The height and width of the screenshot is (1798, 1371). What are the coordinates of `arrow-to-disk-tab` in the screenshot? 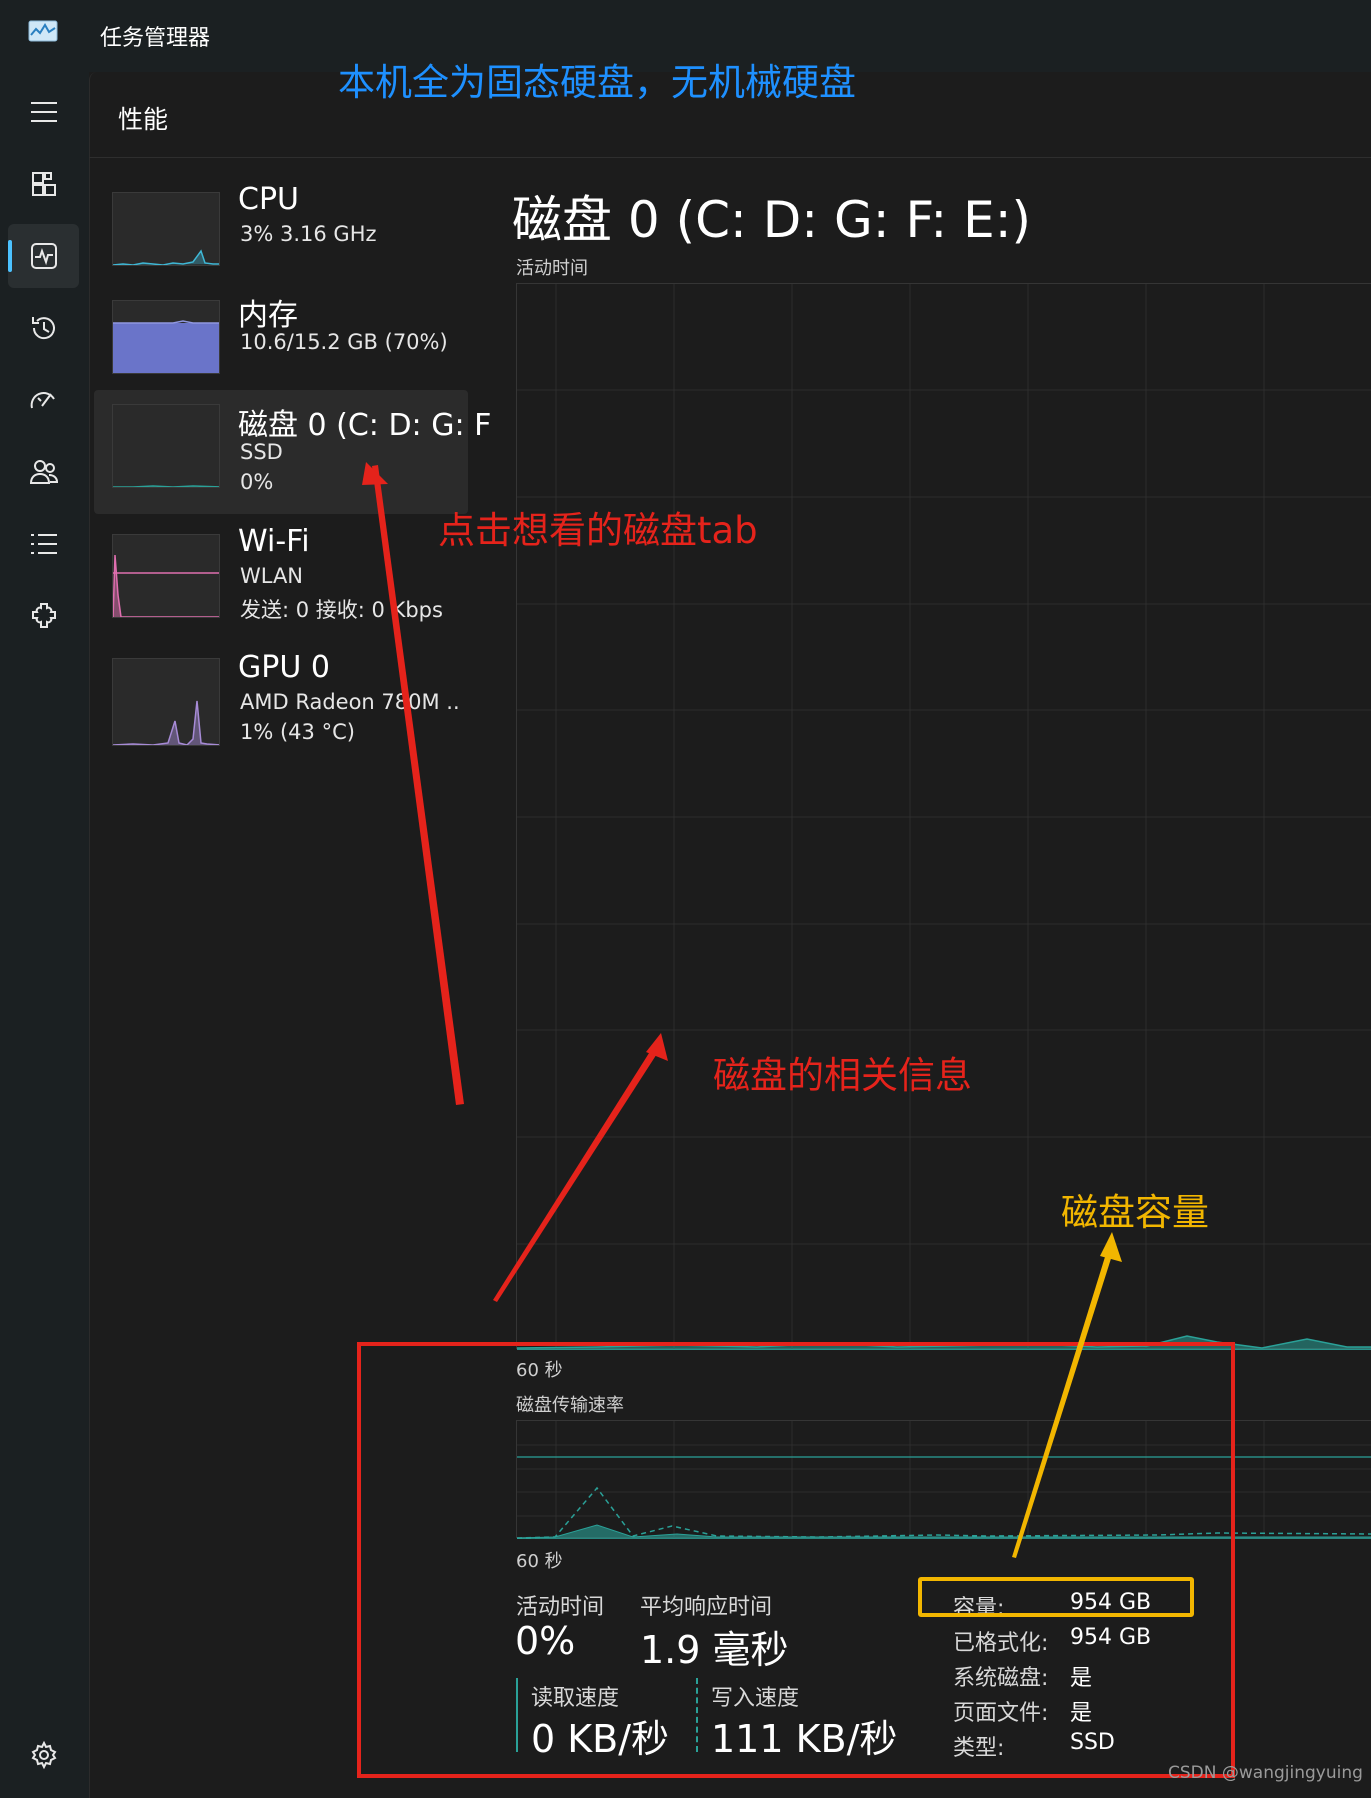 It's located at (418, 785).